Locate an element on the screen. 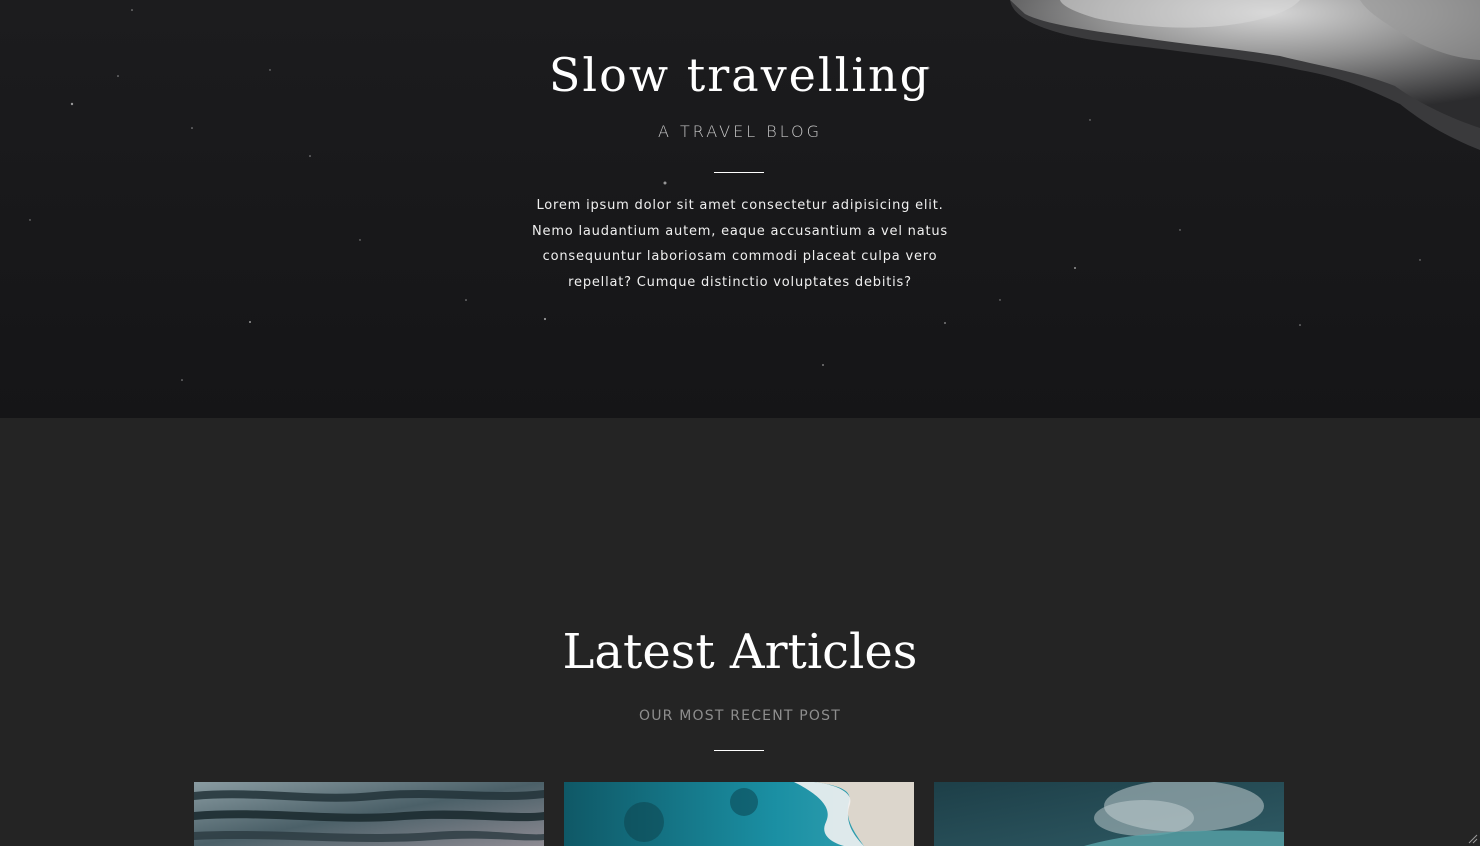 This screenshot has width=1480, height=846. hero-divider is located at coordinates (739, 172).